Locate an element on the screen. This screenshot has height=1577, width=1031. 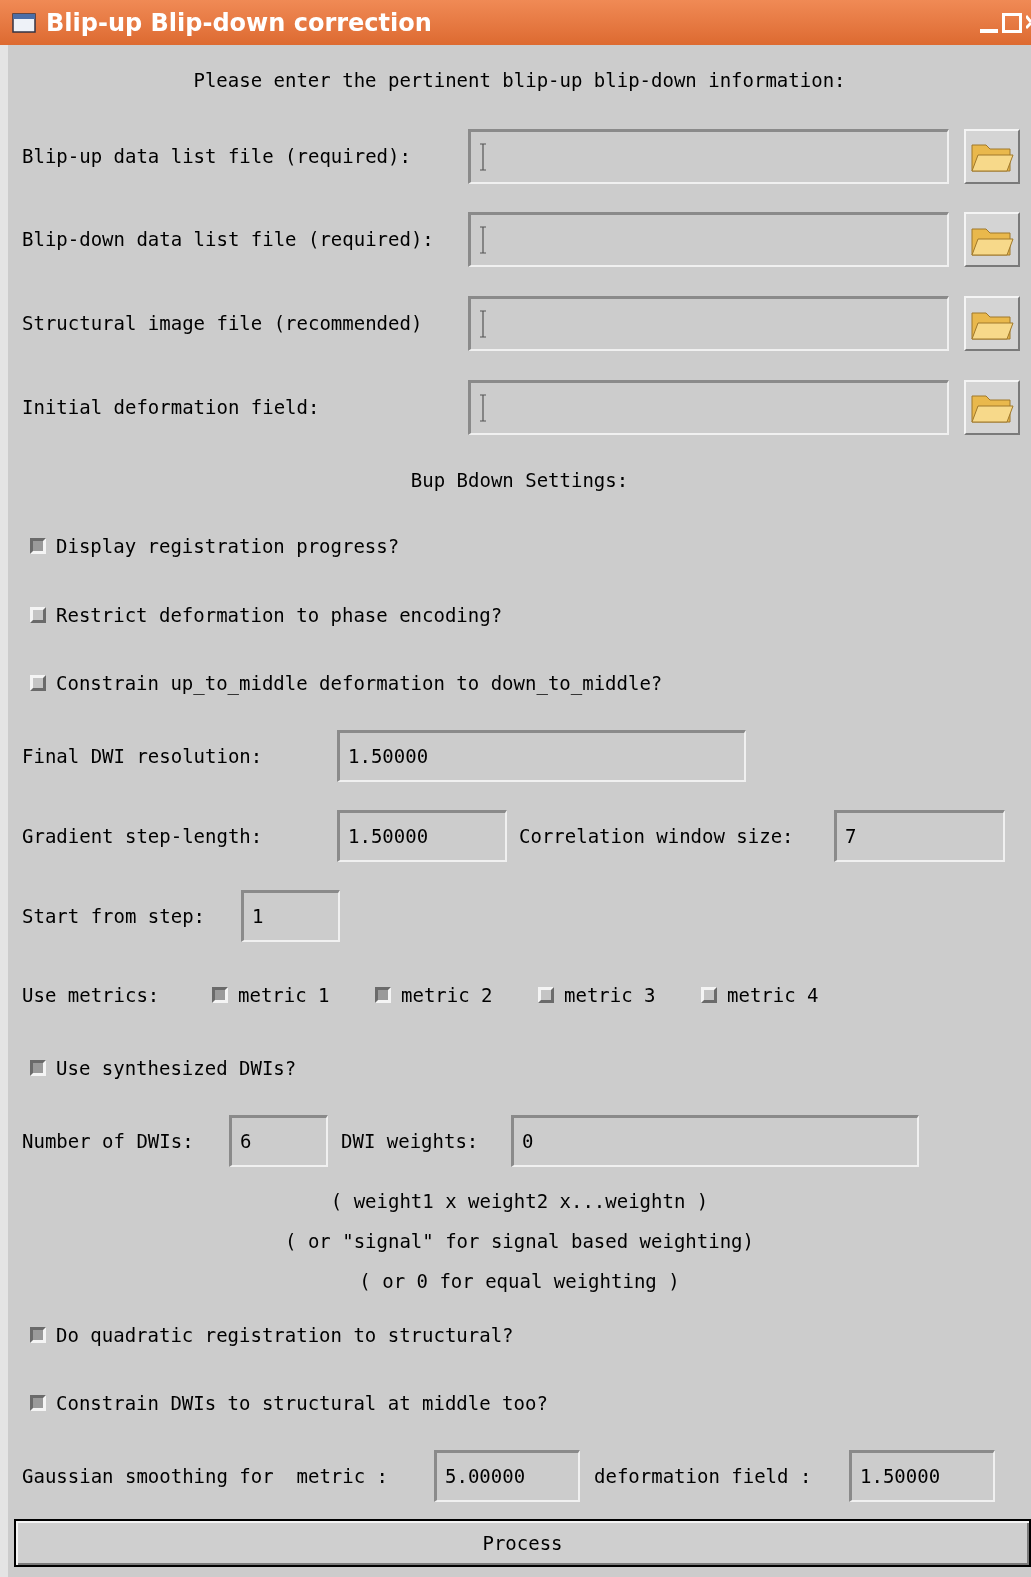
label: Blip-down data list file (required): is located at coordinates (228, 240).